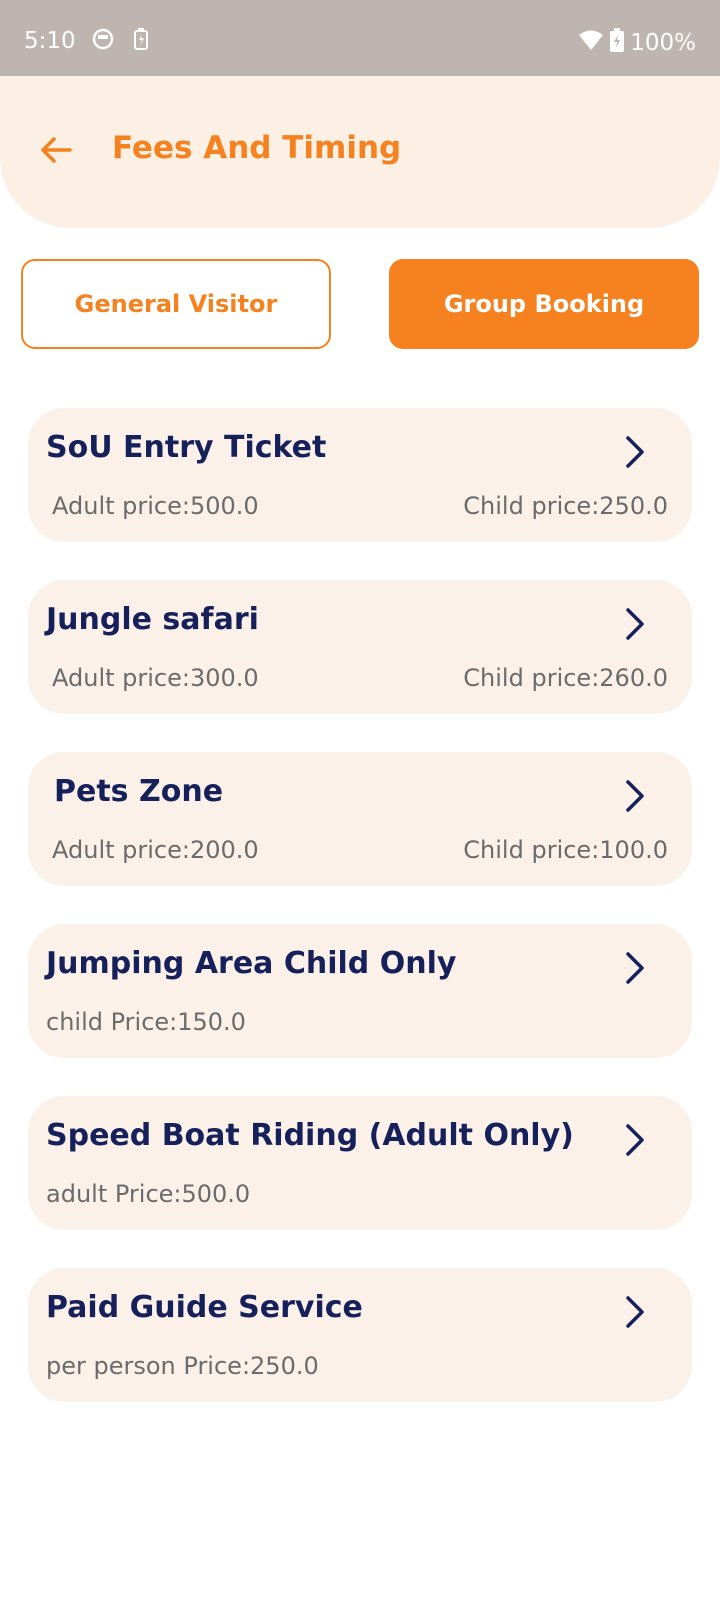 This screenshot has height=1600, width=720. What do you see at coordinates (544, 304) in the screenshot?
I see `tab-group-booking: Group Booking` at bounding box center [544, 304].